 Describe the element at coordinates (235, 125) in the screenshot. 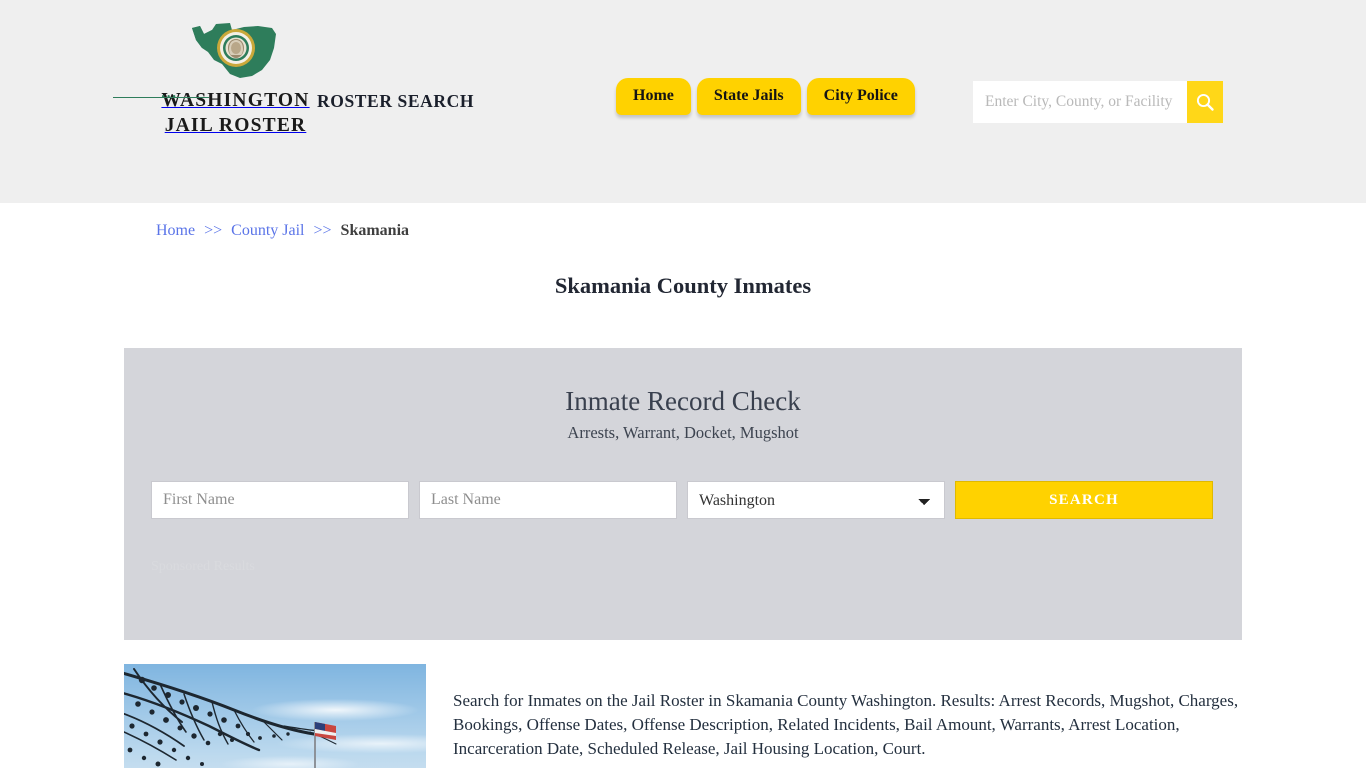

I see `brand-name-line2: JAIL ROSTER` at that location.